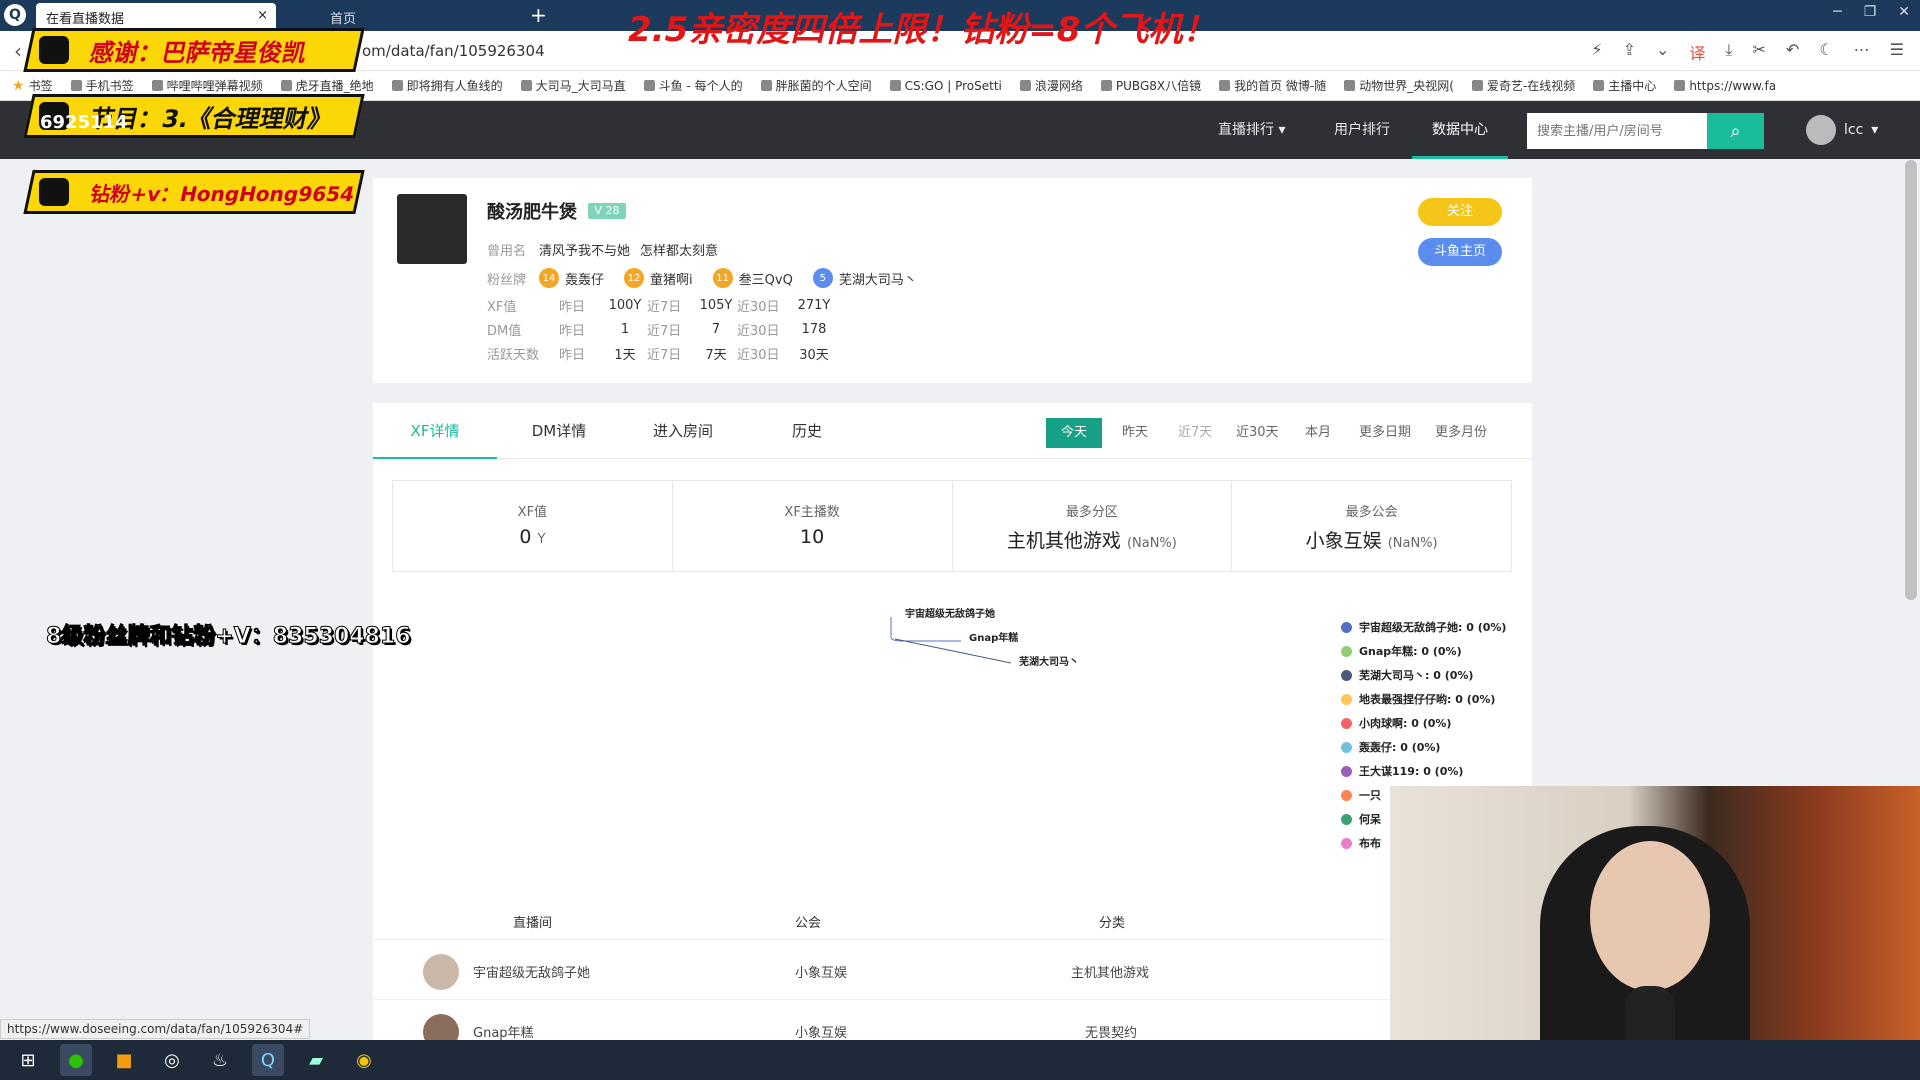 The height and width of the screenshot is (1080, 1920). What do you see at coordinates (1842, 130) in the screenshot?
I see `user-menu: lcc ▾` at bounding box center [1842, 130].